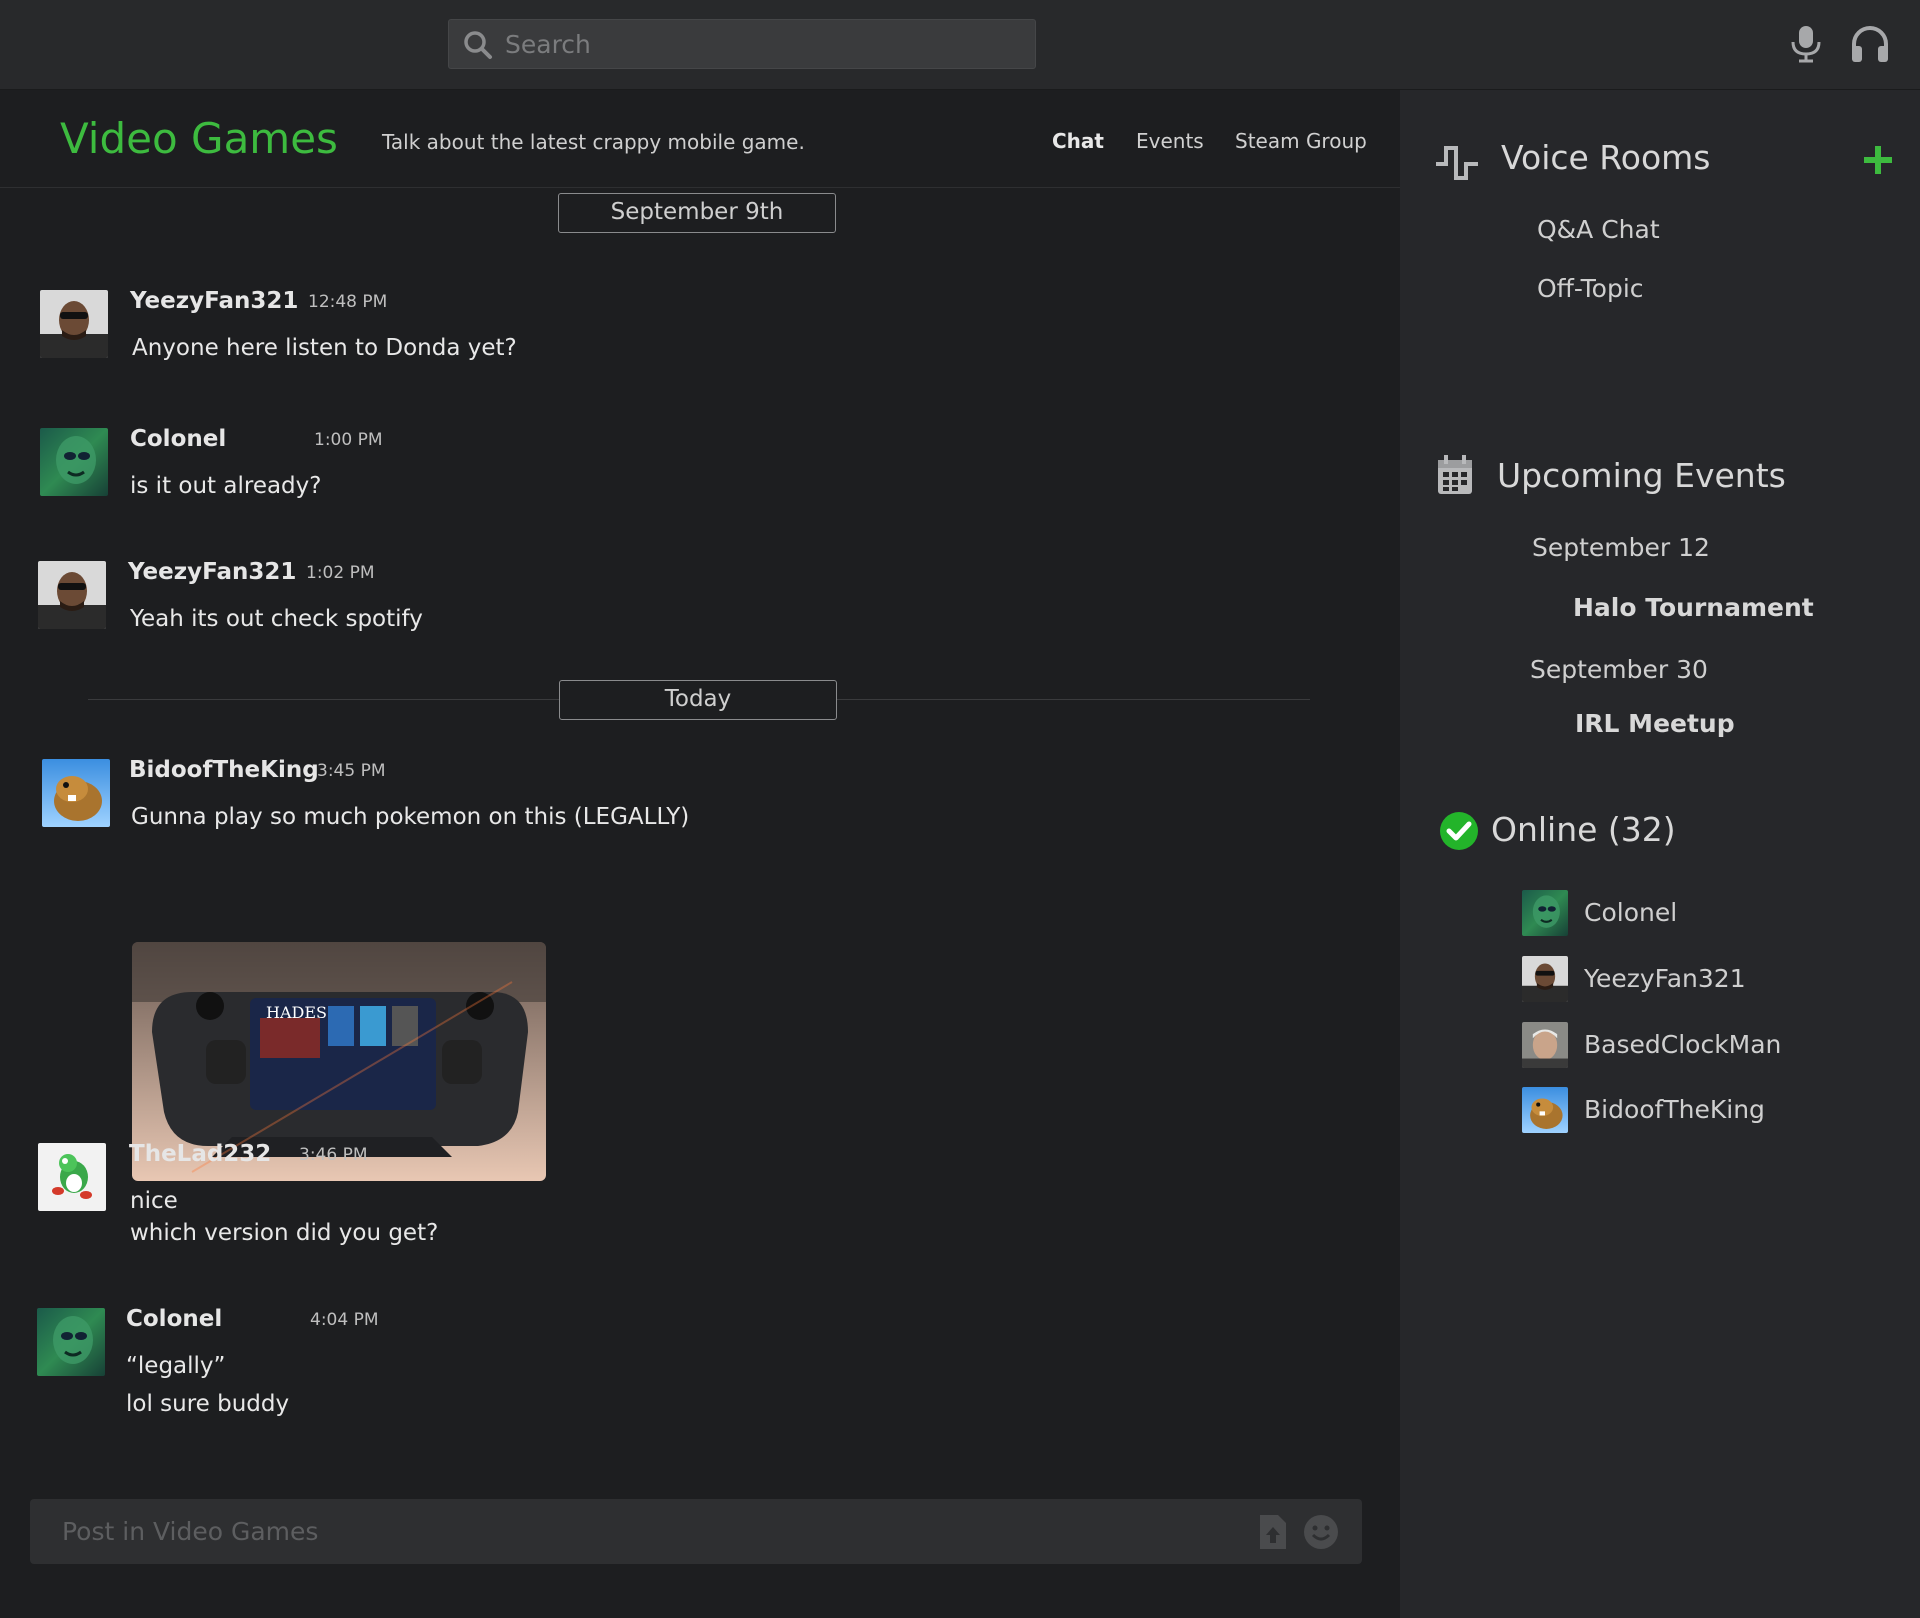 Image resolution: width=1920 pixels, height=1618 pixels. Describe the element at coordinates (1702, 913) in the screenshot. I see `online-user: Colonel` at that location.